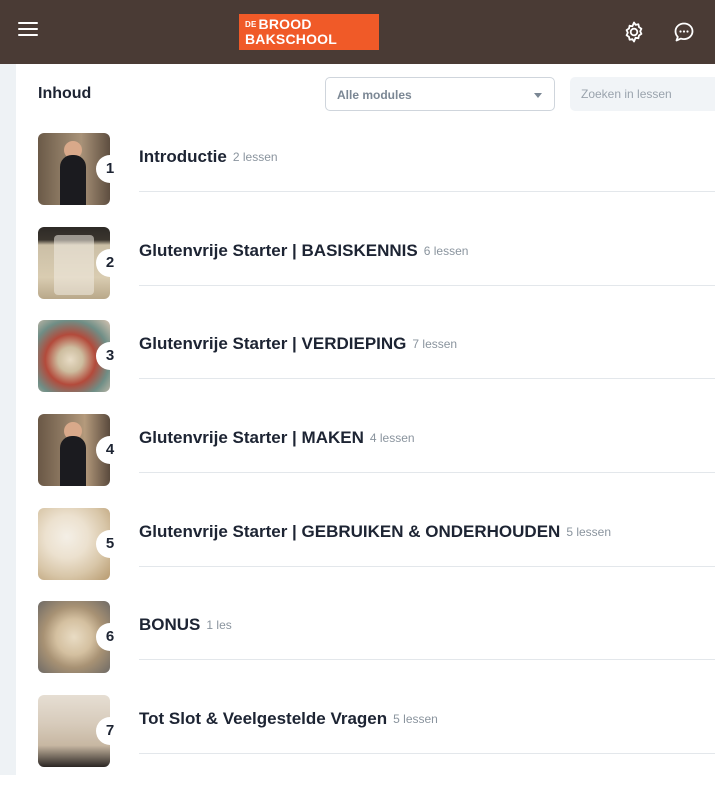 This screenshot has width=715, height=785. What do you see at coordinates (110, 169) in the screenshot?
I see `module-number-badge: 1` at bounding box center [110, 169].